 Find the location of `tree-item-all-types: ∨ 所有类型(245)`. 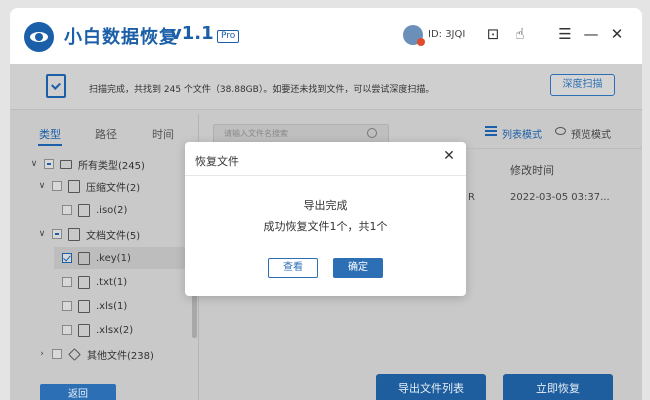

tree-item-all-types: ∨ 所有类型(245) is located at coordinates (110, 164).